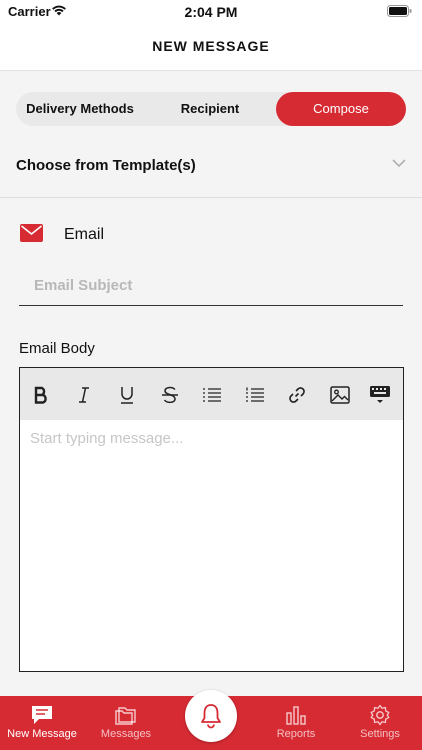 Image resolution: width=422 pixels, height=750 pixels. What do you see at coordinates (341, 109) in the screenshot?
I see `segment-compose: Compose` at bounding box center [341, 109].